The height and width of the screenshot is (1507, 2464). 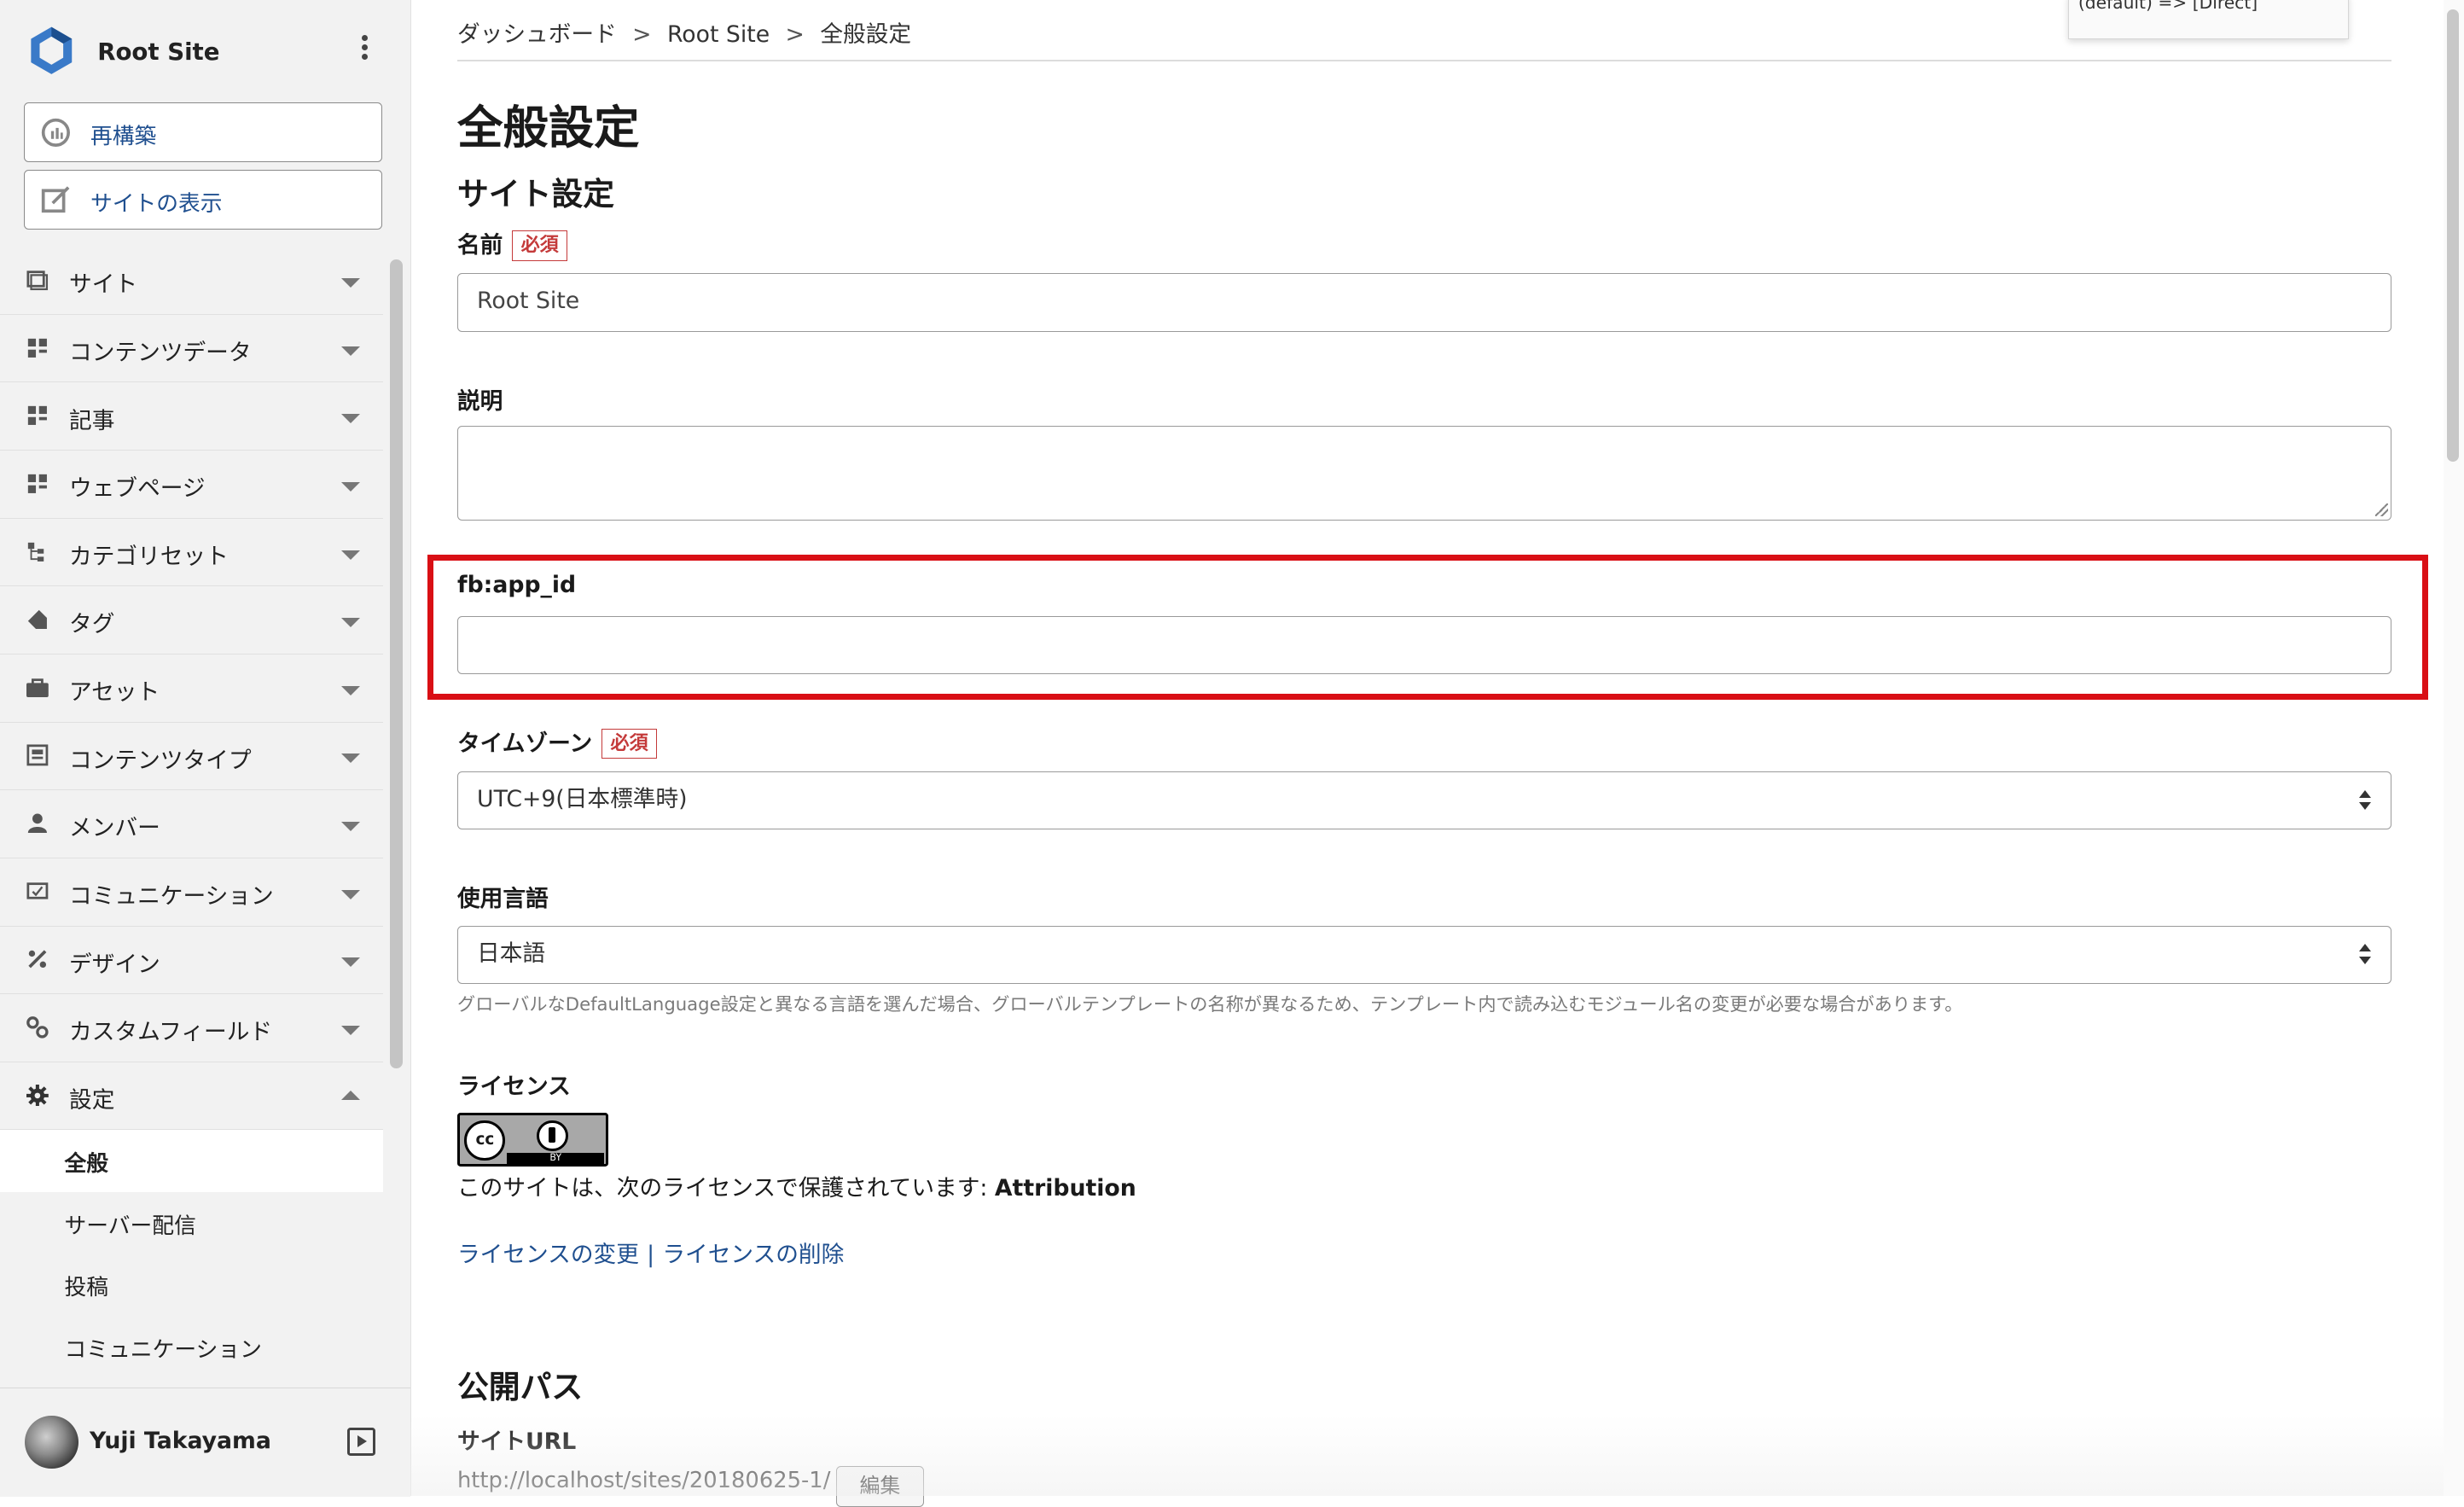 I want to click on name-label-text: 名前, so click(x=479, y=245).